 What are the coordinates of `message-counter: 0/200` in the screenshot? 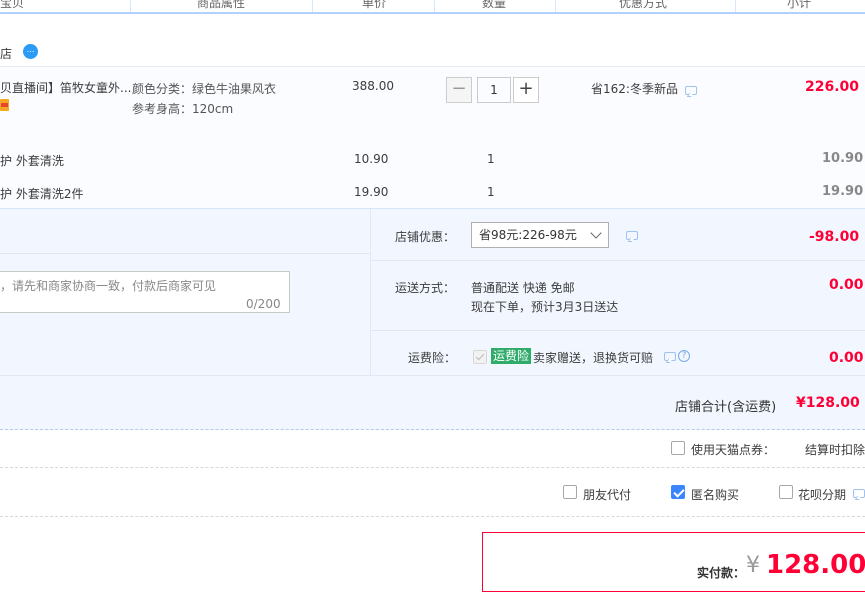 It's located at (263, 304).